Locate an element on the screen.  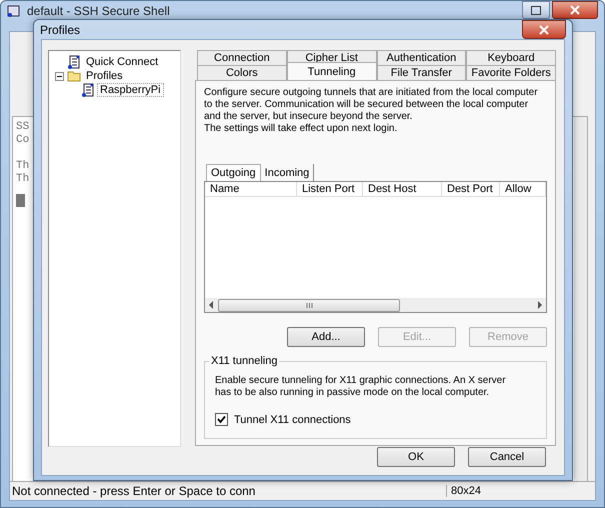
tree-item: Quick Connect is located at coordinates (122, 62).